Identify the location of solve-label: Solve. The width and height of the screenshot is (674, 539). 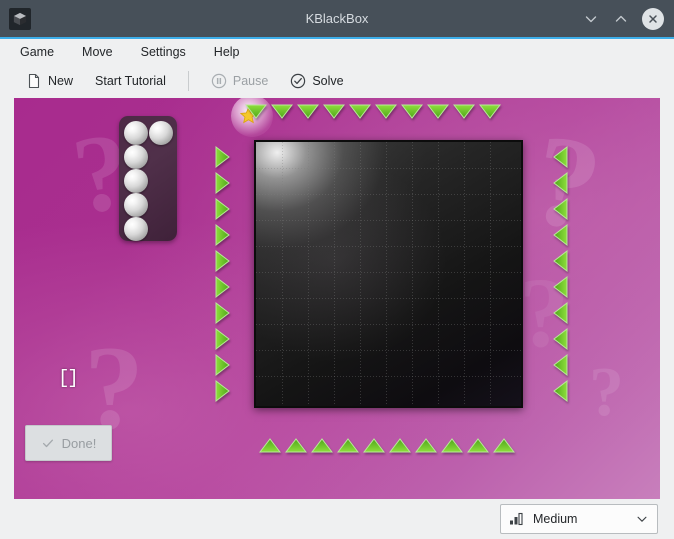
(328, 81).